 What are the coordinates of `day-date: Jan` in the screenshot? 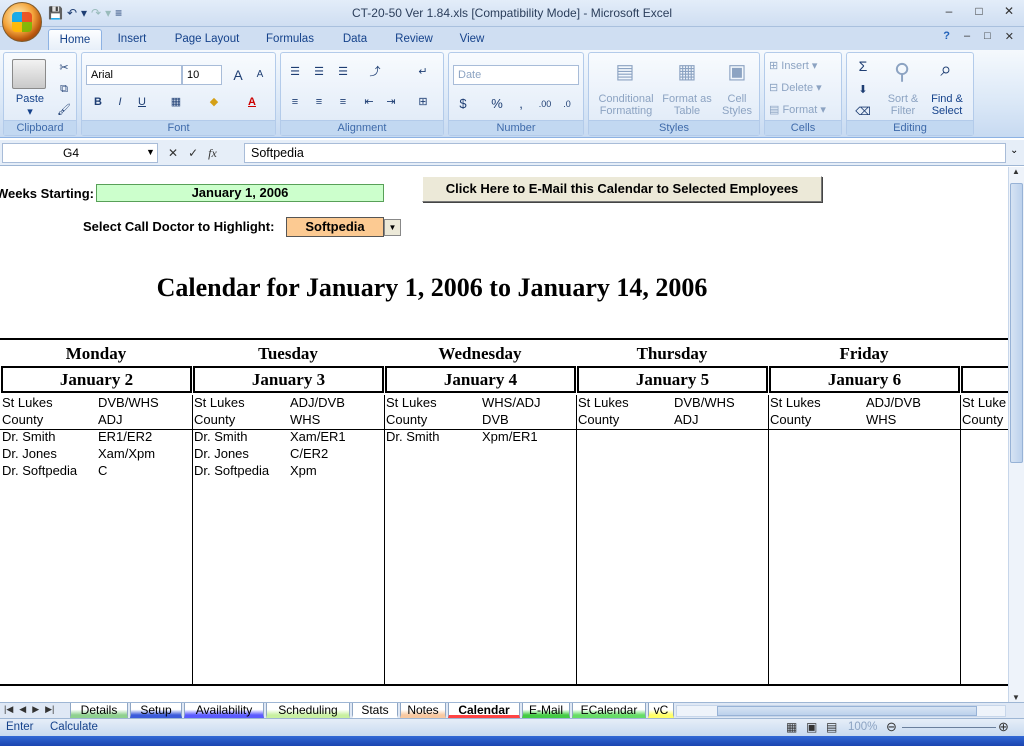 It's located at (984, 379).